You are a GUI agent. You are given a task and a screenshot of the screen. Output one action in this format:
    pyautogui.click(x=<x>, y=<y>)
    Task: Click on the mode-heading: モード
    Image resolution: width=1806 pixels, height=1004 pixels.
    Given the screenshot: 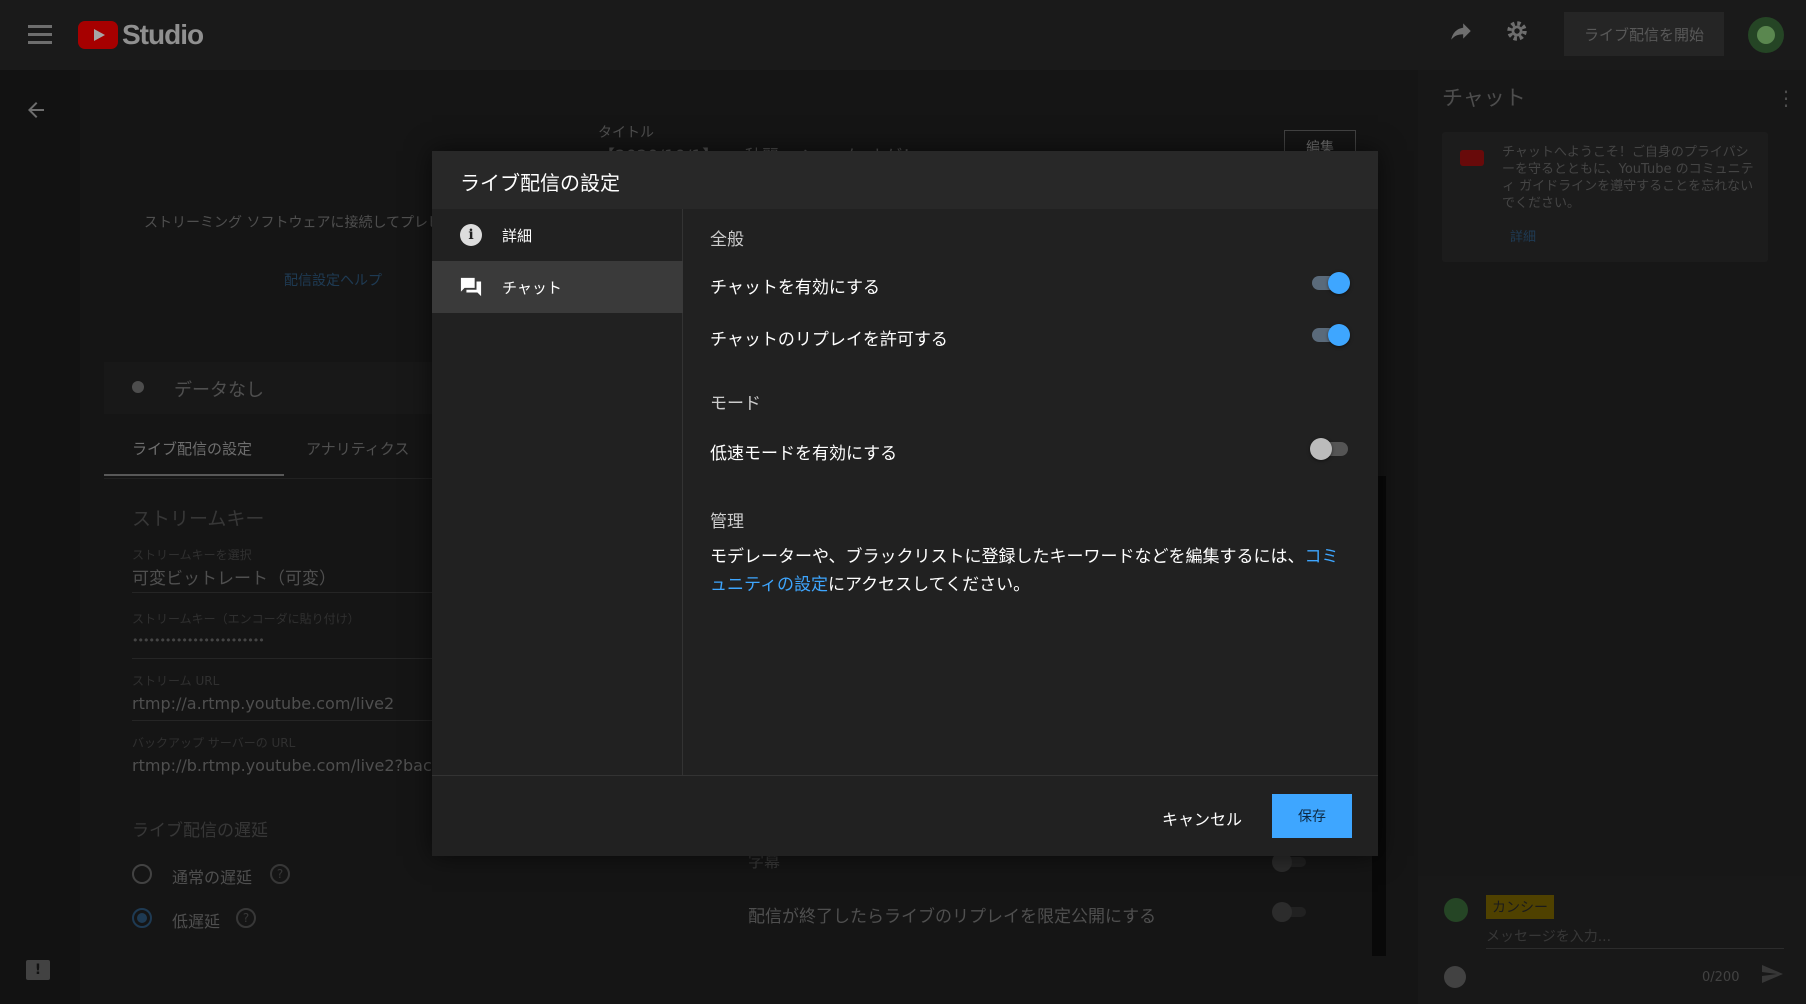 What is the action you would take?
    pyautogui.click(x=735, y=404)
    